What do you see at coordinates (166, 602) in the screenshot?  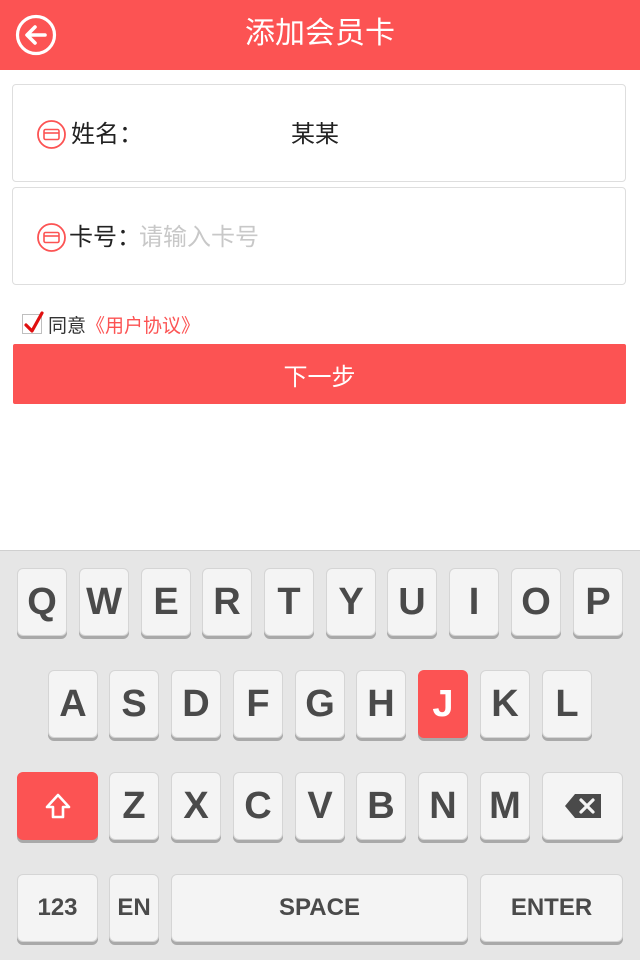 I see `key-e: E` at bounding box center [166, 602].